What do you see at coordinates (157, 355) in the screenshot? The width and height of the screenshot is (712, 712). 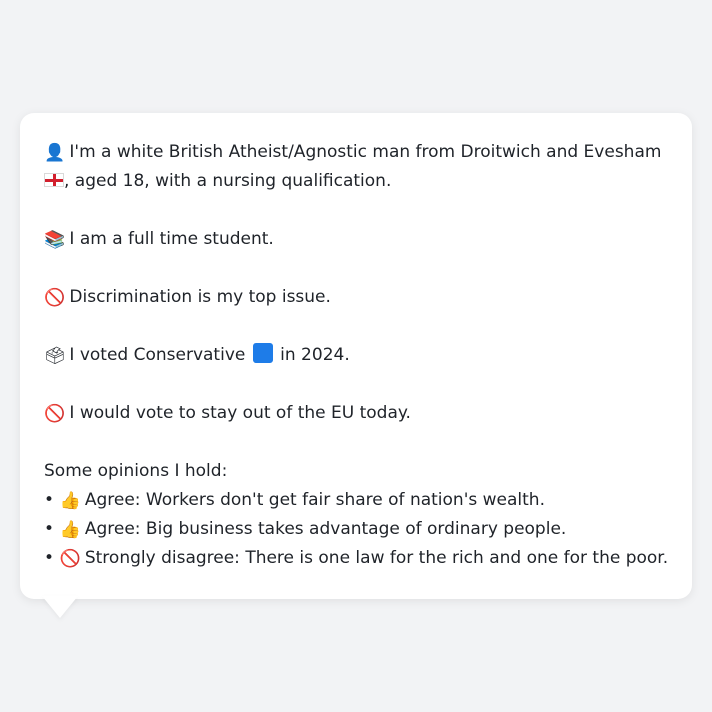 I see `vote-text: I voted Conservative` at bounding box center [157, 355].